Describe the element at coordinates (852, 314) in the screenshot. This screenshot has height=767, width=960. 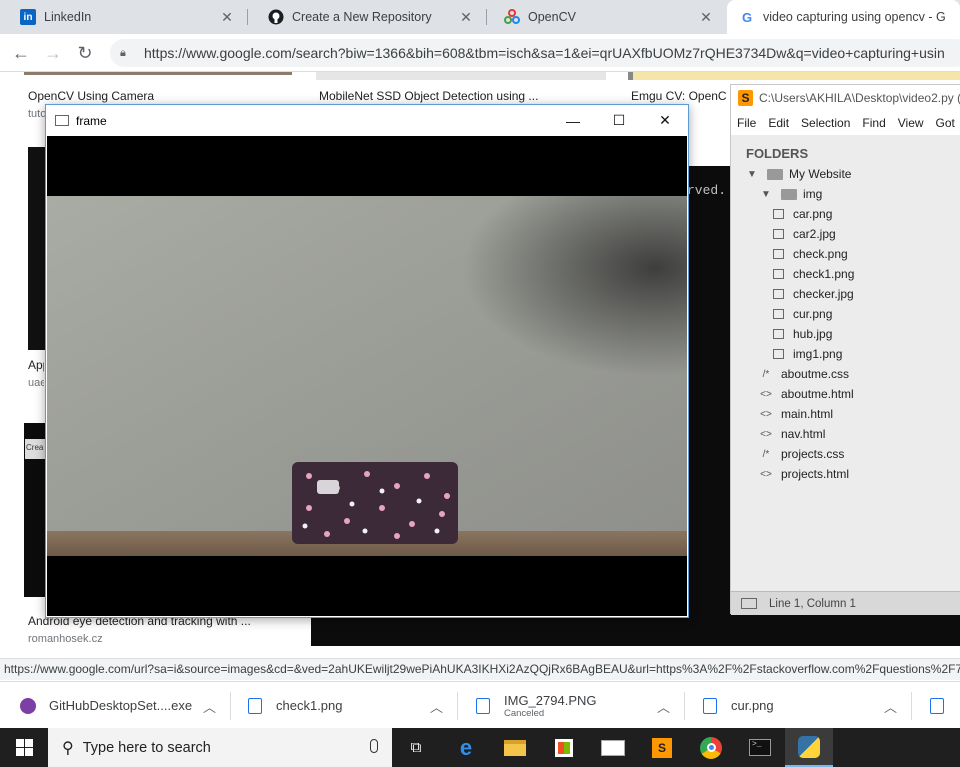
I see `tree-file: cur.png` at that location.